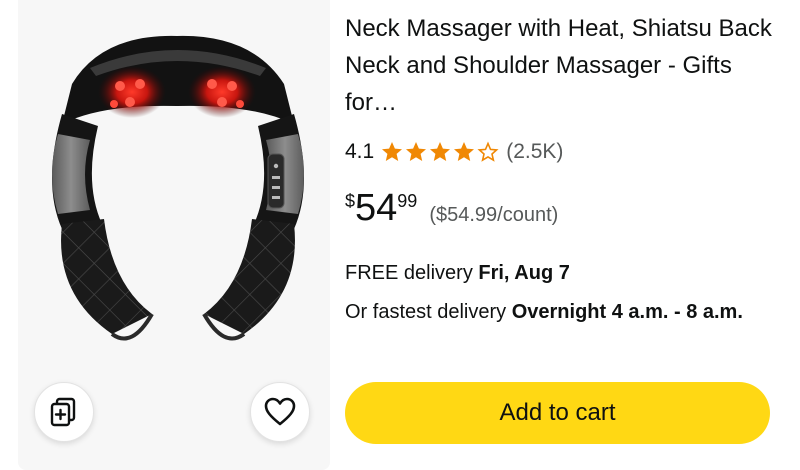  I want to click on price-fraction: 99, so click(407, 201).